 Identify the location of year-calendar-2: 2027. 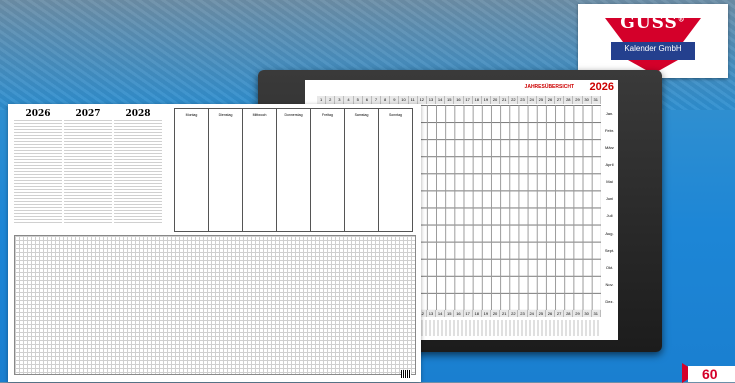
(88, 168).